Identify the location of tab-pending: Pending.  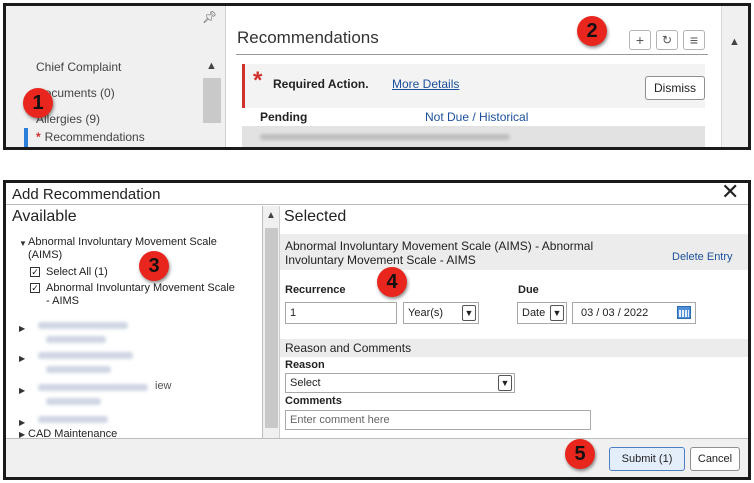
(283, 117).